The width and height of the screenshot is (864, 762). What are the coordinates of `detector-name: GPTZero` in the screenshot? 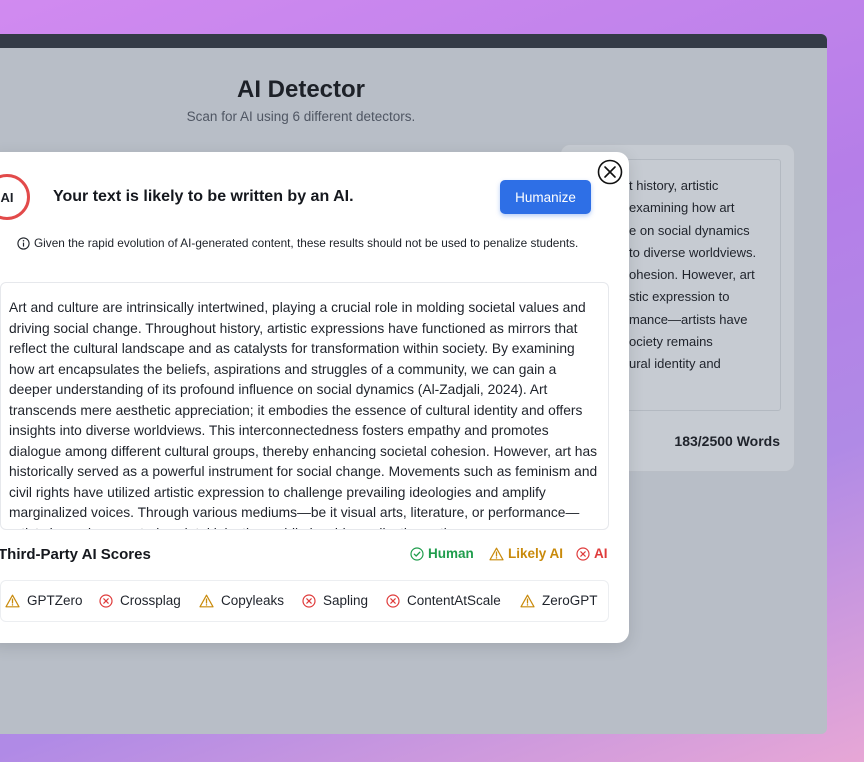 It's located at (55, 600).